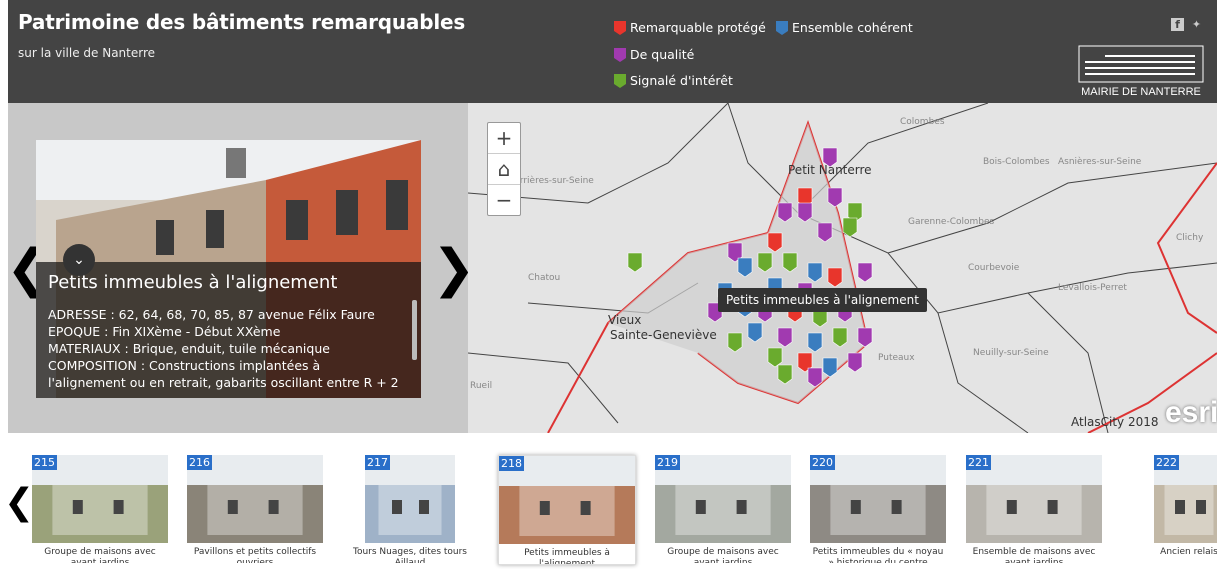 This screenshot has width=1217, height=569. I want to click on thumbnail-number: 216, so click(199, 462).